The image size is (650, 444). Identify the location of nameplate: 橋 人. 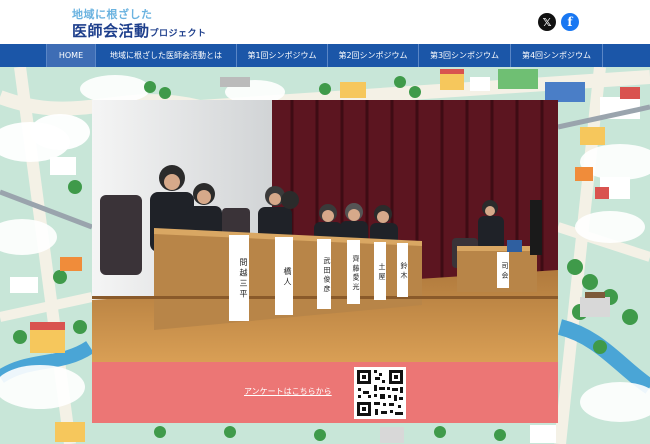
(284, 276).